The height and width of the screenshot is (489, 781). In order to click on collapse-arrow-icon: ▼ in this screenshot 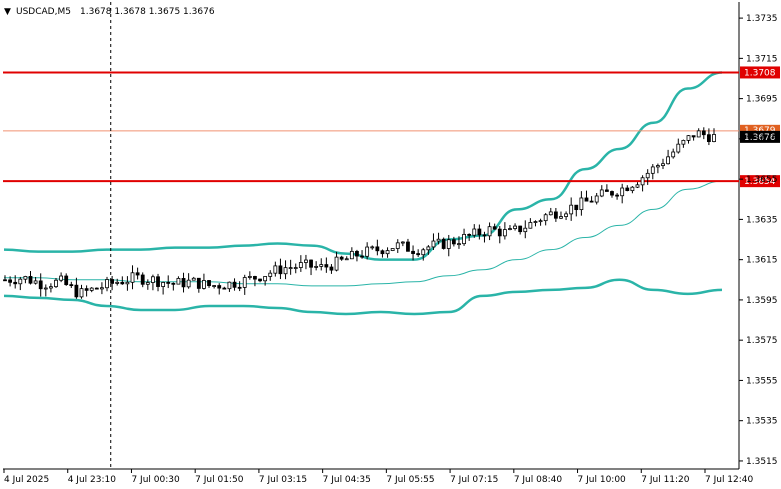, I will do `click(7, 12)`.